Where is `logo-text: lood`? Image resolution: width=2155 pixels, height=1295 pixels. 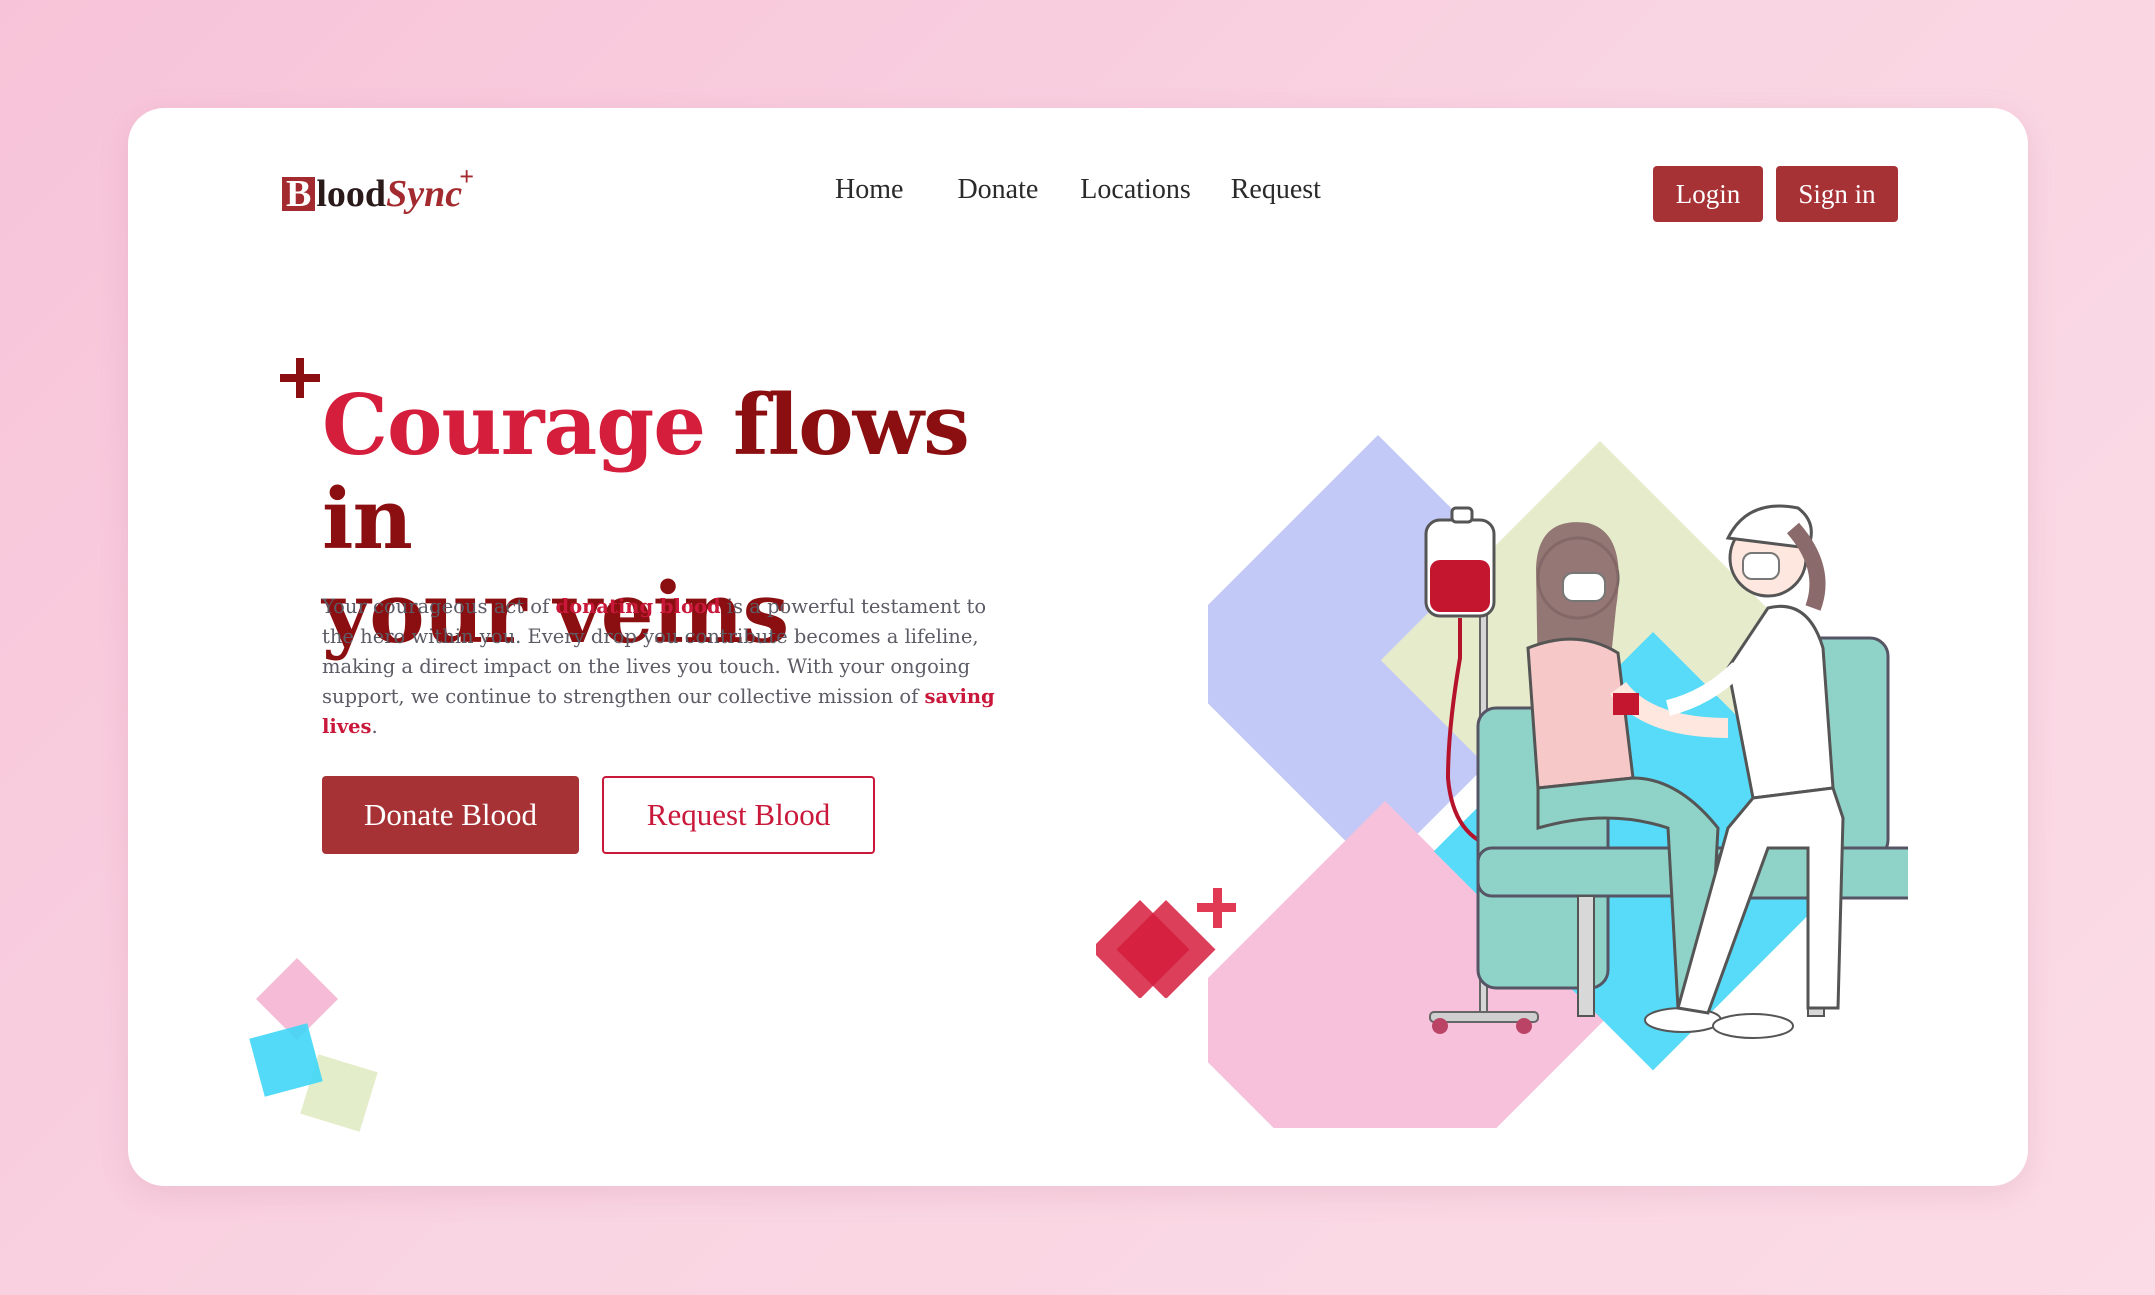 logo-text: lood is located at coordinates (351, 194).